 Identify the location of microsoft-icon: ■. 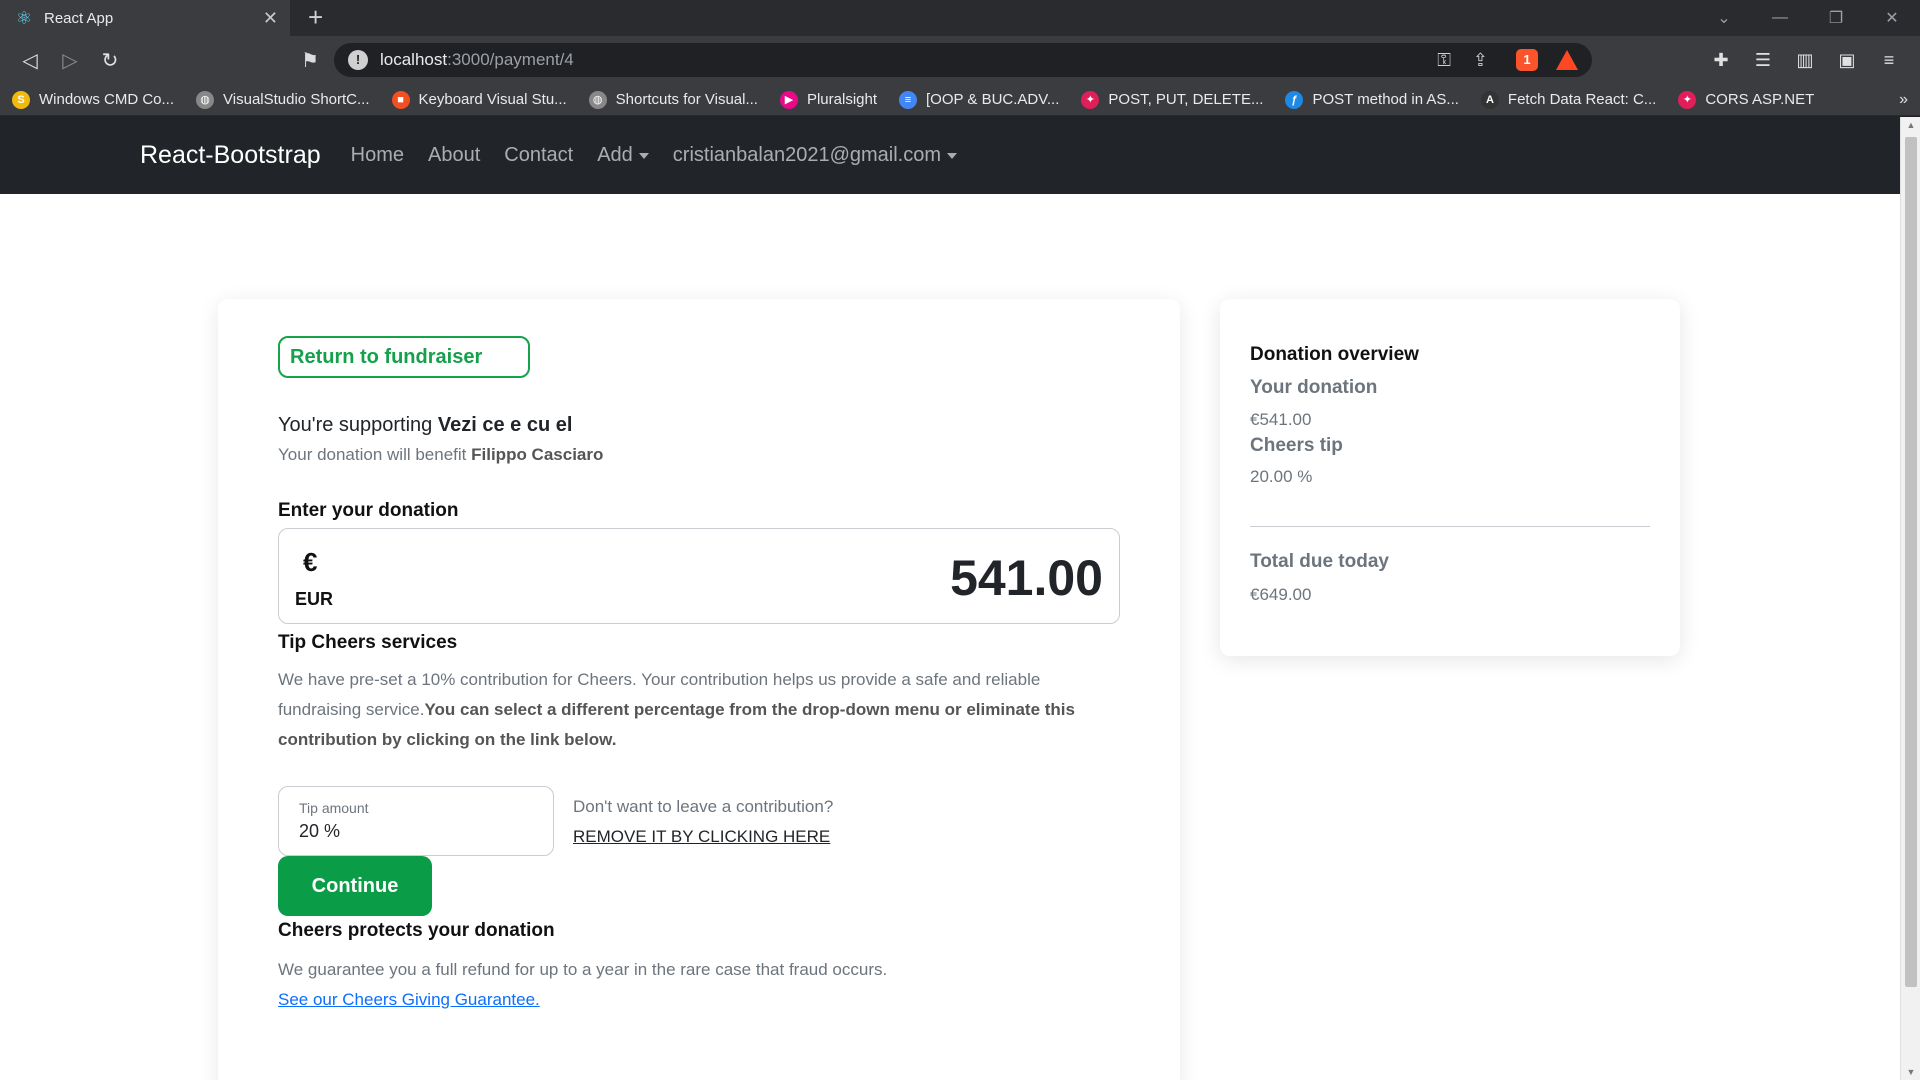
(400, 99).